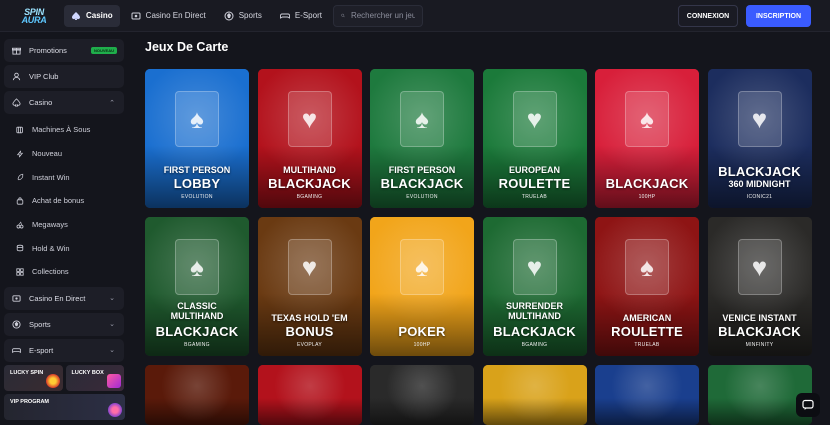  I want to click on nav-esport: E-Sport, so click(301, 16).